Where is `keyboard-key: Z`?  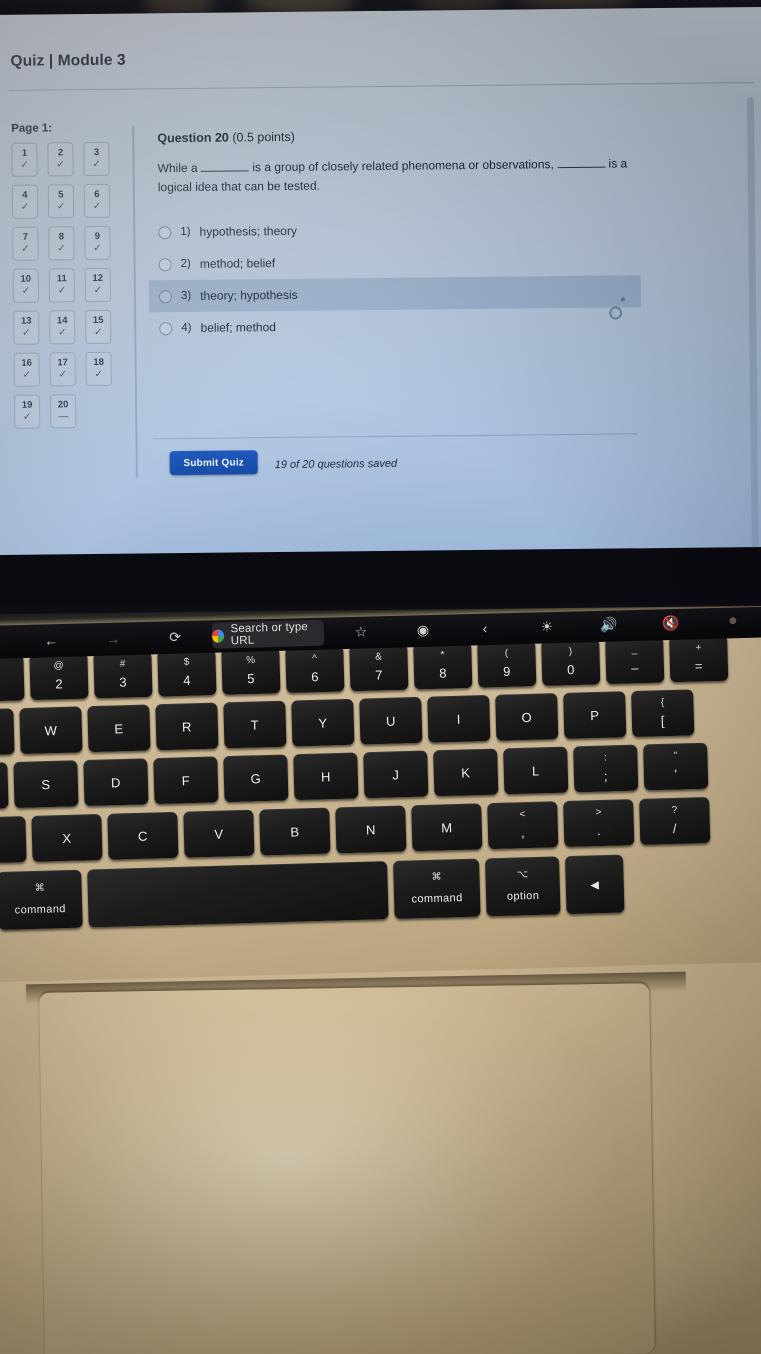 keyboard-key: Z is located at coordinates (13, 840).